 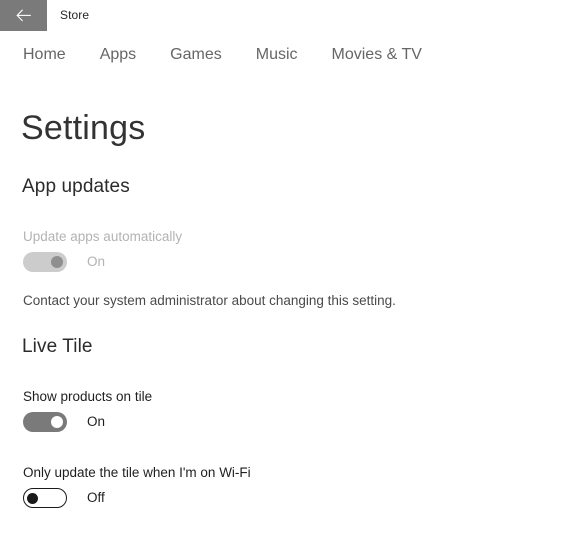 I want to click on back-arrow-icon, so click(x=23, y=15).